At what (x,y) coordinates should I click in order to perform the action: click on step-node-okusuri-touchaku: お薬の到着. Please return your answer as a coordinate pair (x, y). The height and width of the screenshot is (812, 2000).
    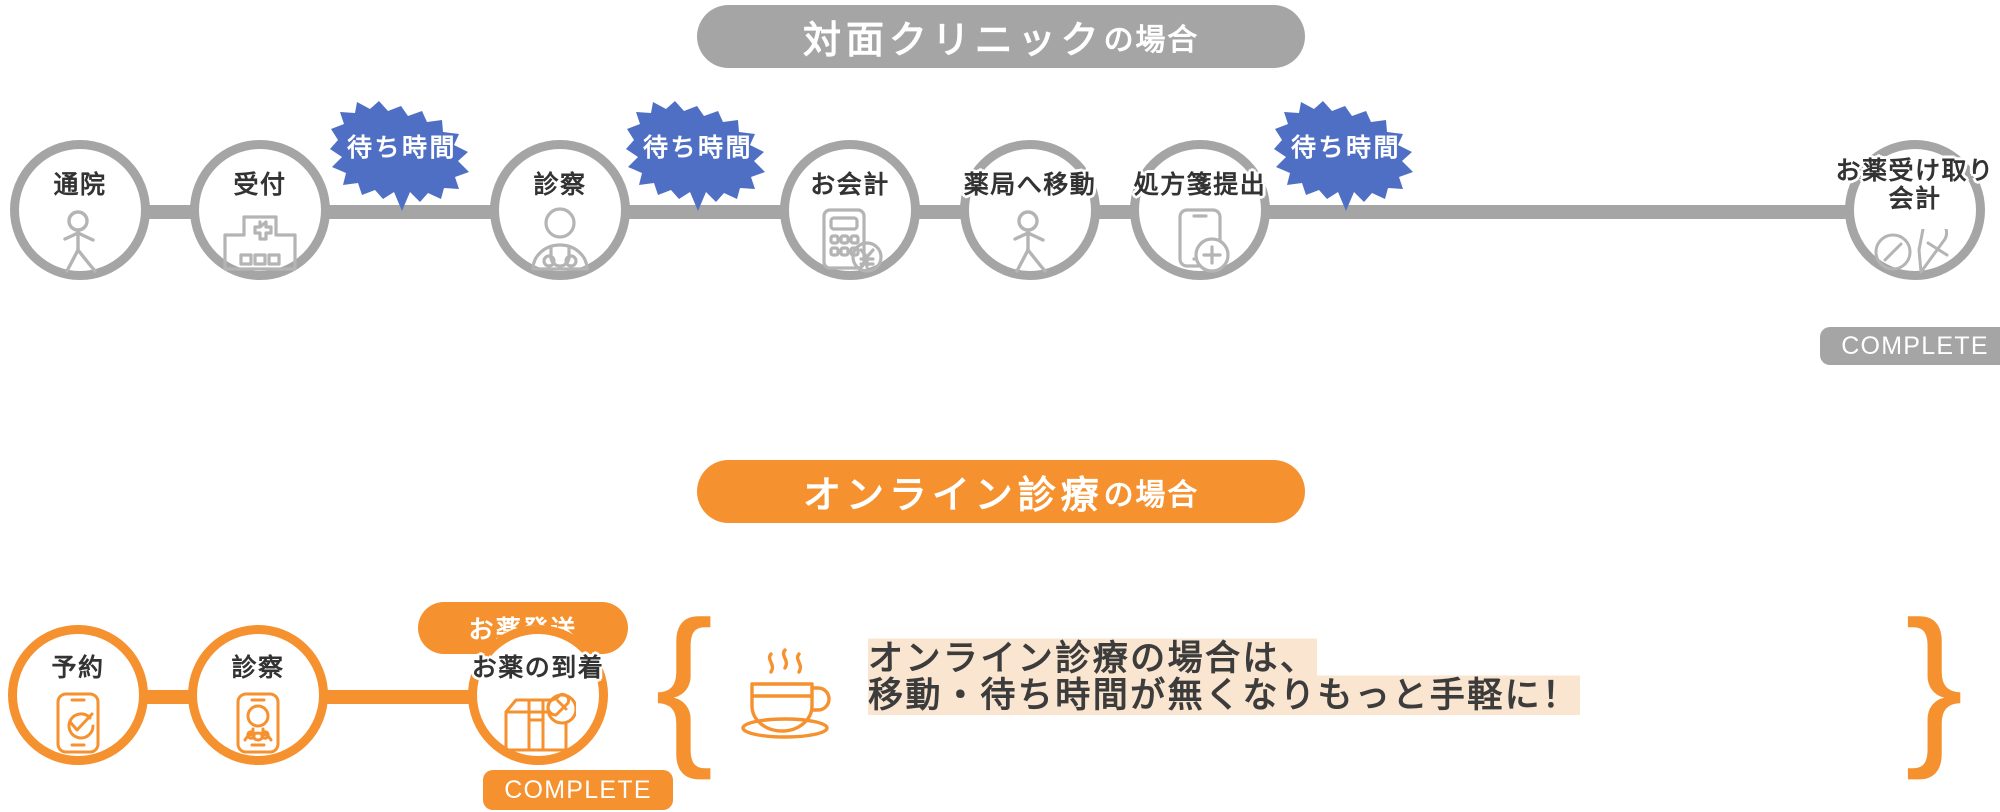
    Looking at the image, I should click on (538, 695).